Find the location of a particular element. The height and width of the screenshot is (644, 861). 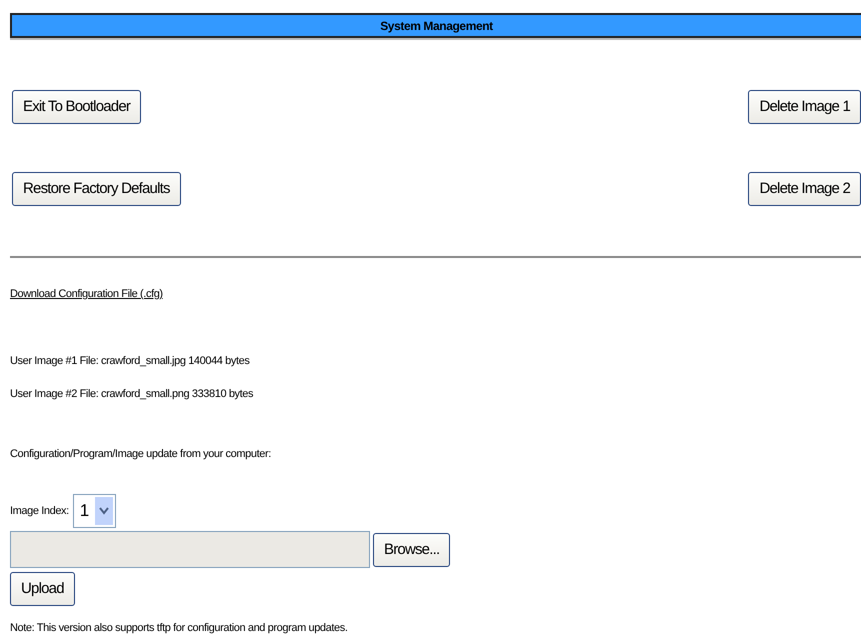

delete-button: Delete Image 1 is located at coordinates (804, 107).